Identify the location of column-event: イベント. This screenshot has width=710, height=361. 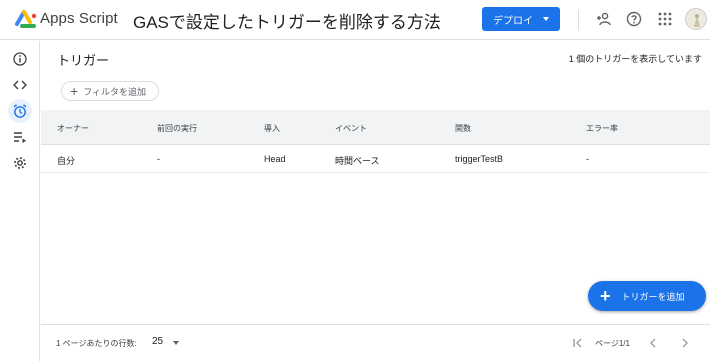
(351, 128).